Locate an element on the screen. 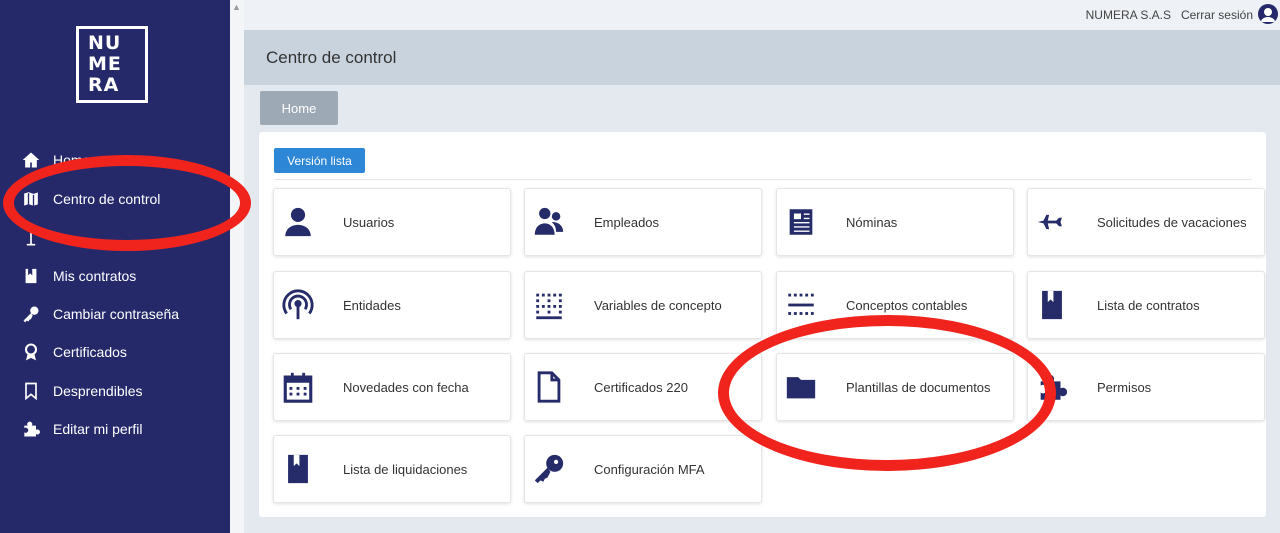 The height and width of the screenshot is (533, 1280). folder-icon is located at coordinates (801, 387).